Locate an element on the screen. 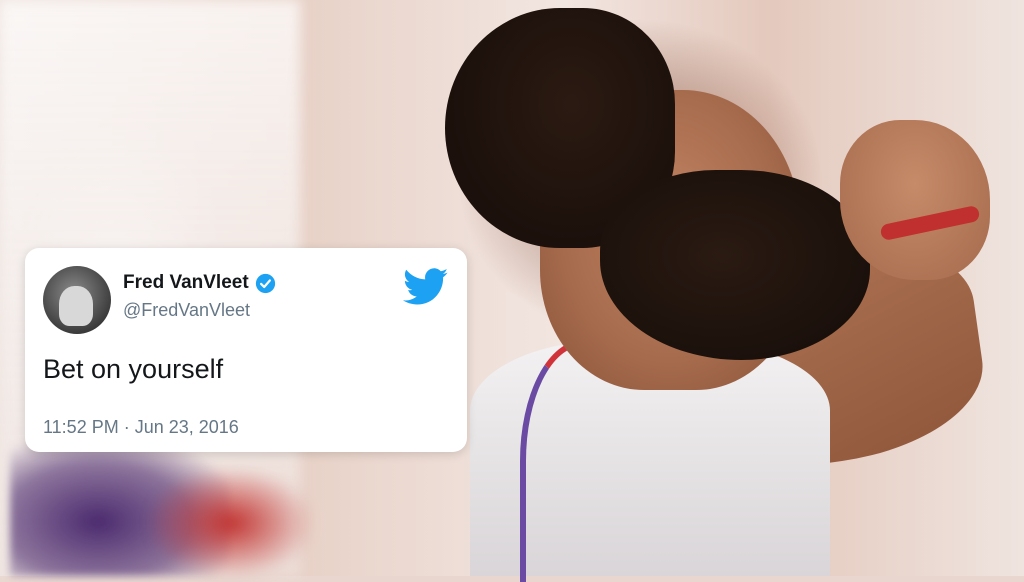 The image size is (1024, 582). twitter-bird-icon is located at coordinates (426, 287).